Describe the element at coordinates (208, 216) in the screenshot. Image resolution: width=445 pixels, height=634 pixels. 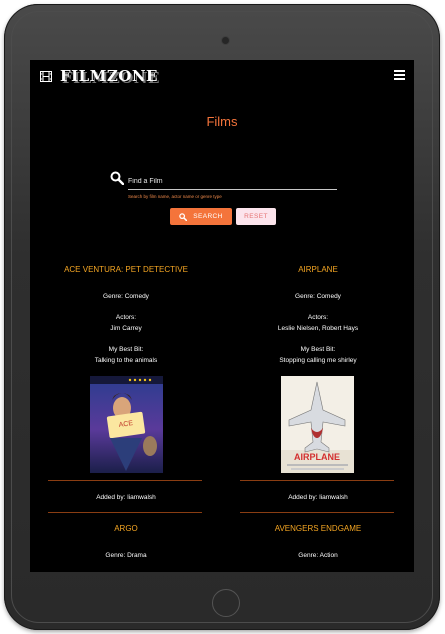
I see `search-button-label: SEARCH` at that location.